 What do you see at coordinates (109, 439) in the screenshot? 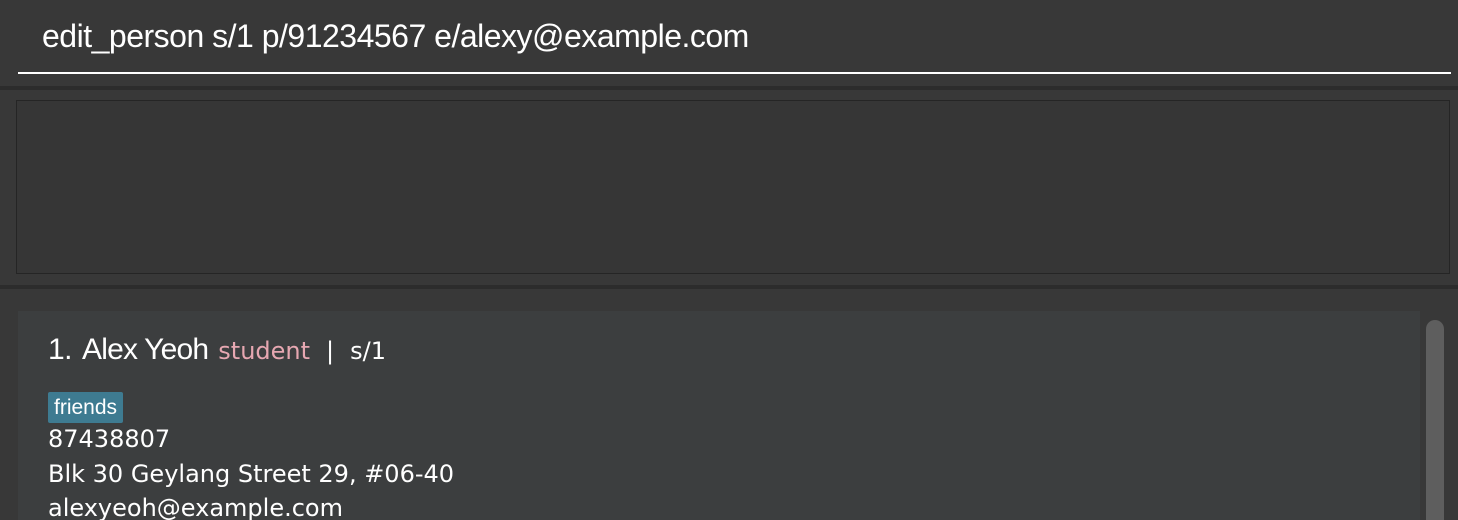
I see `person-phone: 87438807` at bounding box center [109, 439].